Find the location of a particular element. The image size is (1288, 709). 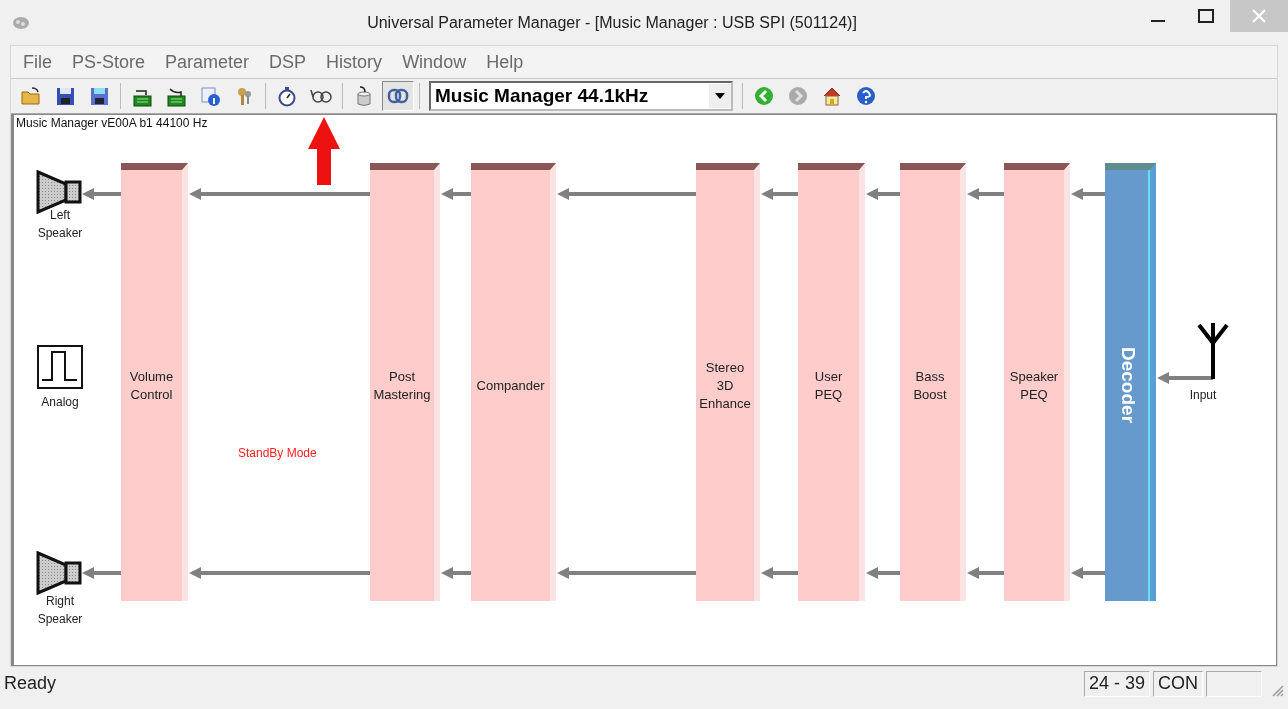

dsp-block: Compander is located at coordinates (513, 382).